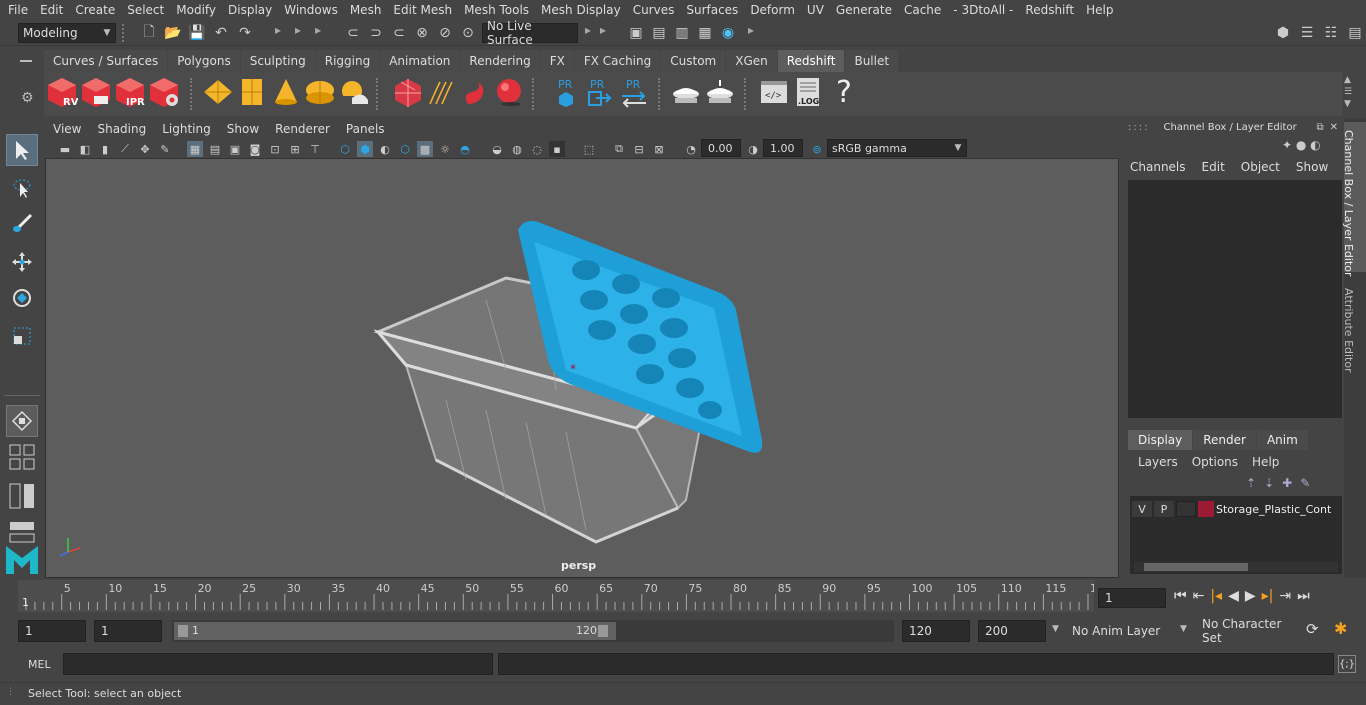 The height and width of the screenshot is (705, 1366). I want to click on redshift-sphere-icon, so click(510, 92).